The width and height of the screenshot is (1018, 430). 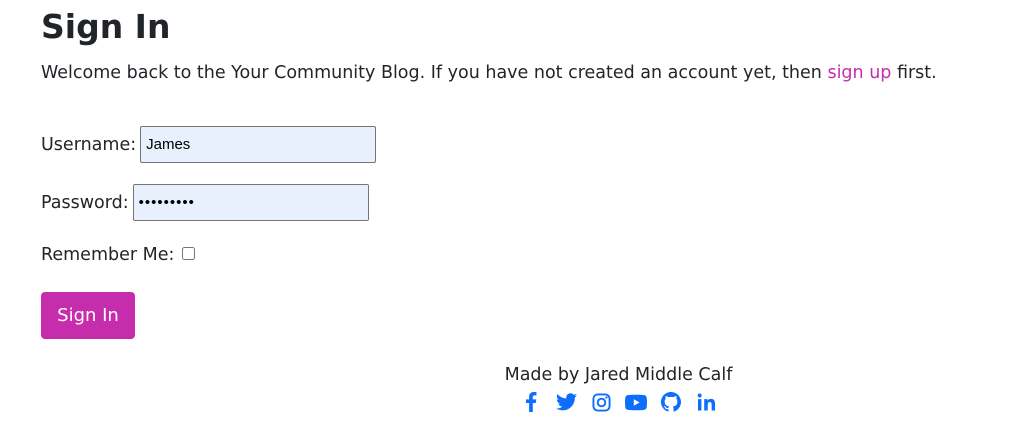 I want to click on footer: Made by Jared Middle Calf, so click(x=529, y=387).